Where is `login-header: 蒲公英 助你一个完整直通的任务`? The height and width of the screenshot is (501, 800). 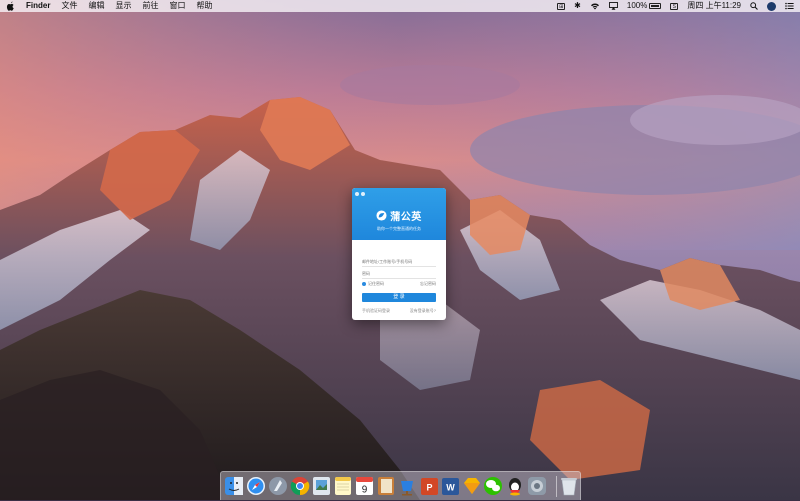
login-header: 蒲公英 助你一个完整直通的任务 is located at coordinates (399, 214).